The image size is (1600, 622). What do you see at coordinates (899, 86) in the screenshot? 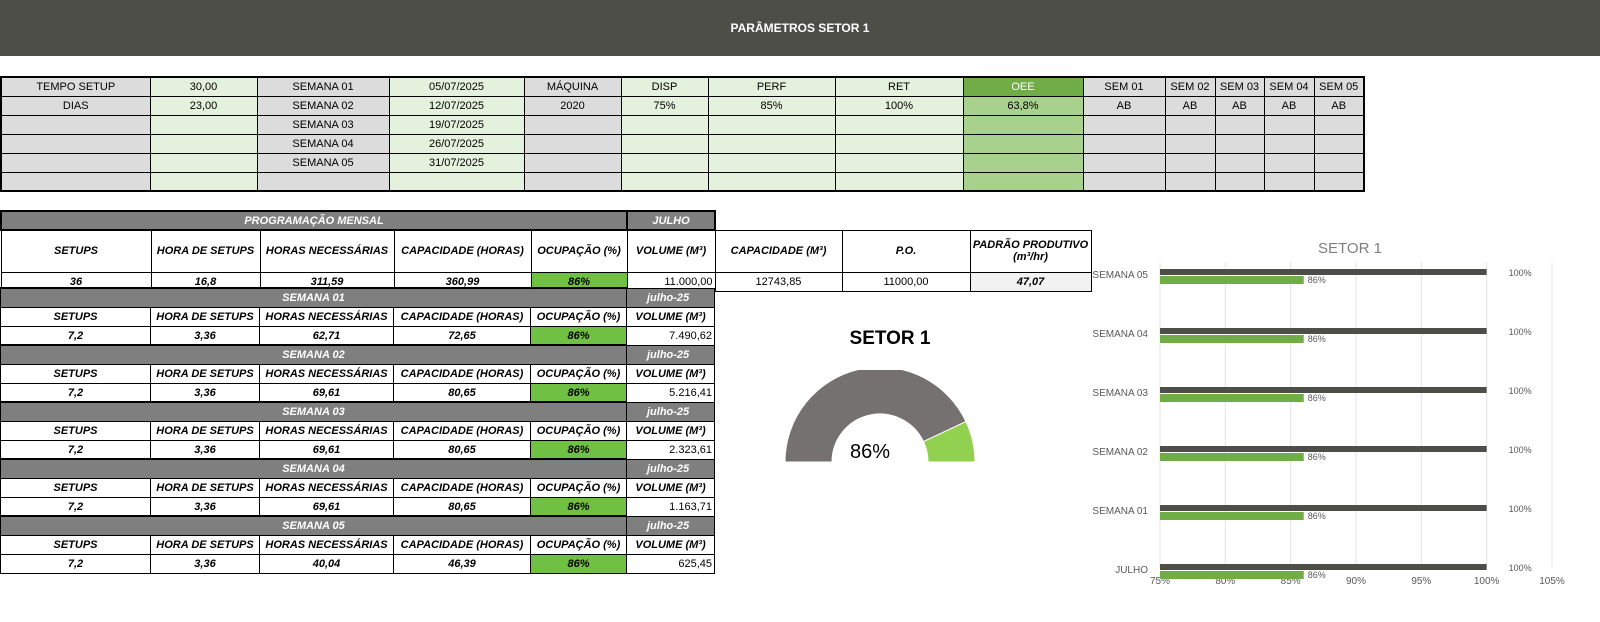
I see `cell: RET` at bounding box center [899, 86].